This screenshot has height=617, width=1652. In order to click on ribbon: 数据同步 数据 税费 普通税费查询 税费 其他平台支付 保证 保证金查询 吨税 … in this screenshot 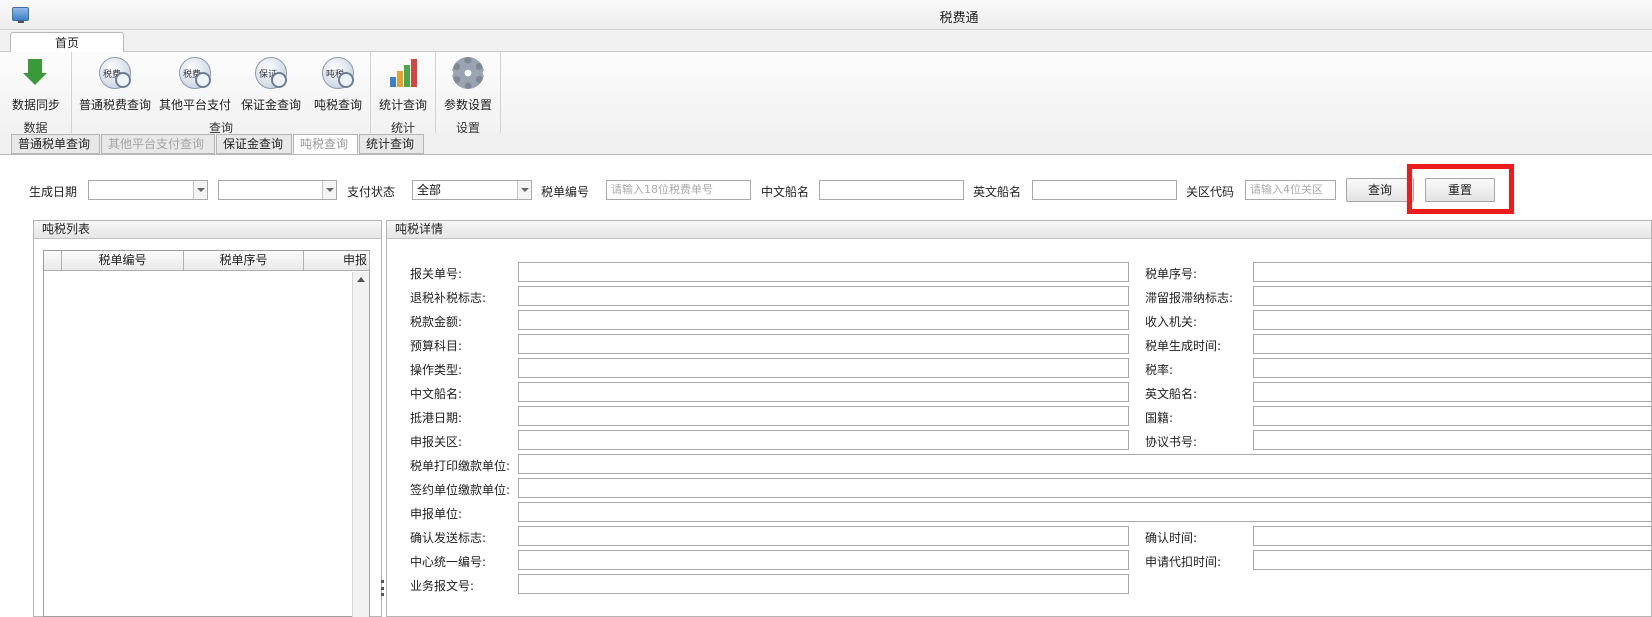, I will do `click(826, 95)`.